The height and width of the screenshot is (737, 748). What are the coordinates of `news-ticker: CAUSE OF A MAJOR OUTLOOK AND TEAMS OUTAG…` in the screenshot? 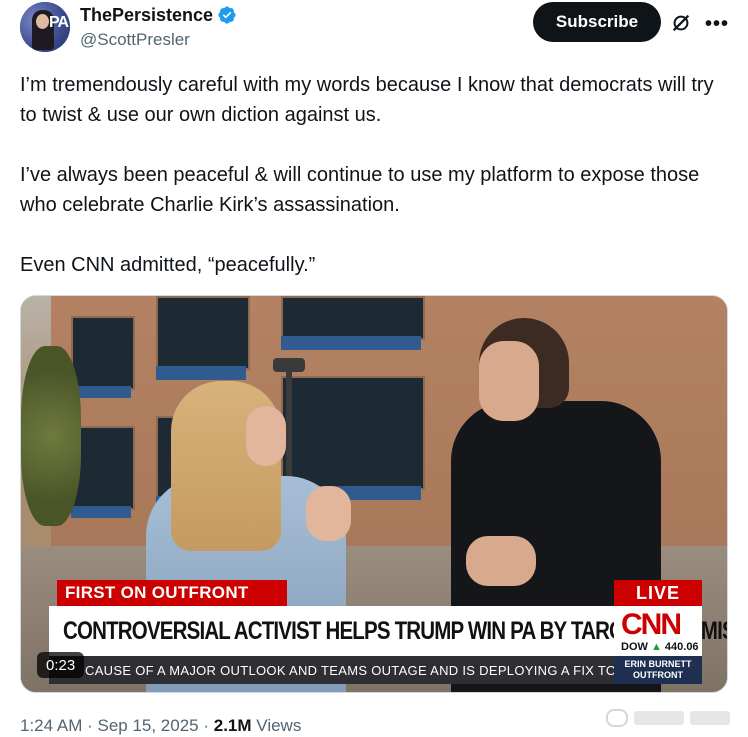 It's located at (332, 670).